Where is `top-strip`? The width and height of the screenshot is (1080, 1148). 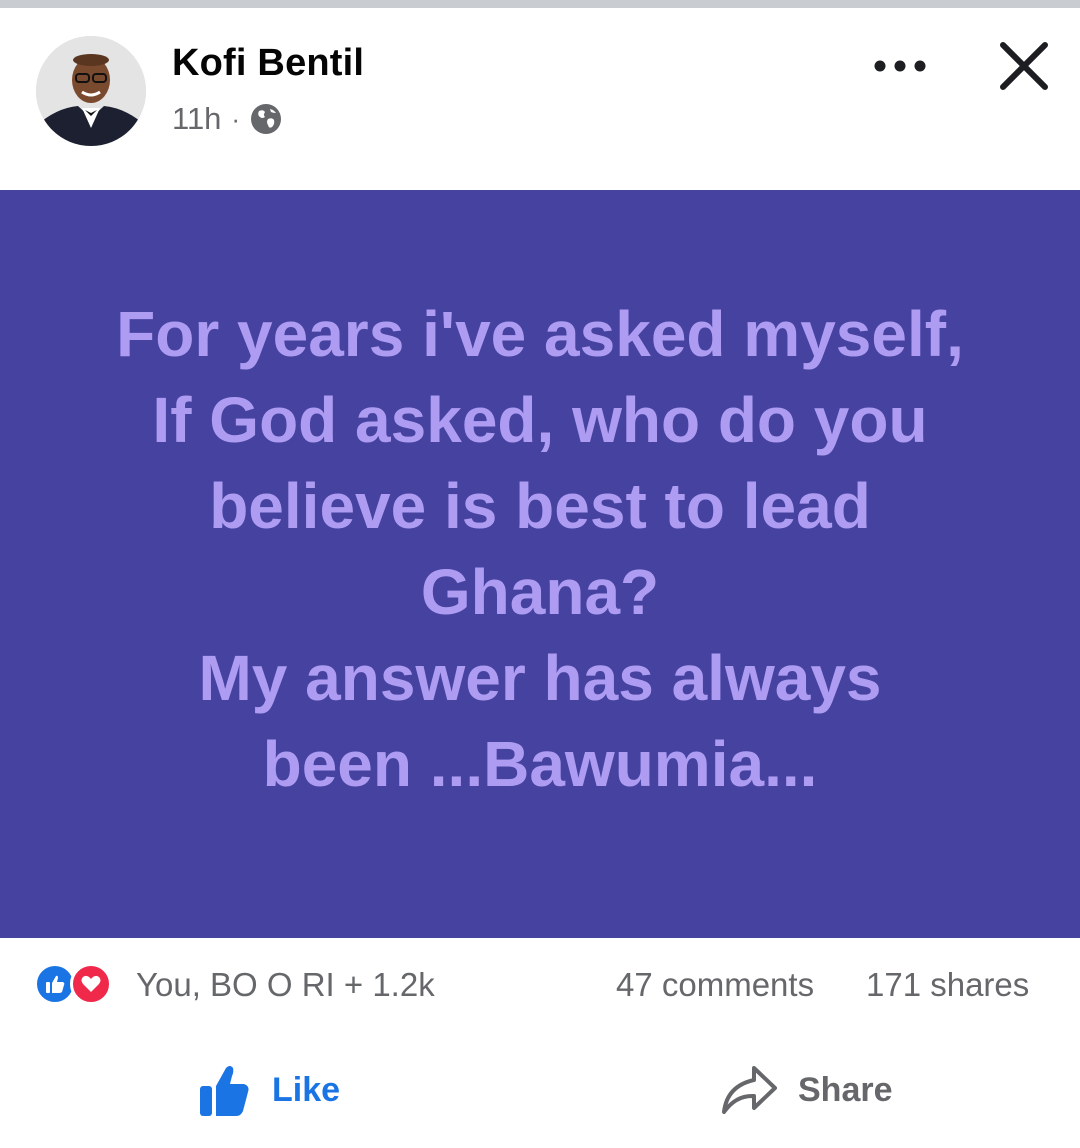 top-strip is located at coordinates (540, 4).